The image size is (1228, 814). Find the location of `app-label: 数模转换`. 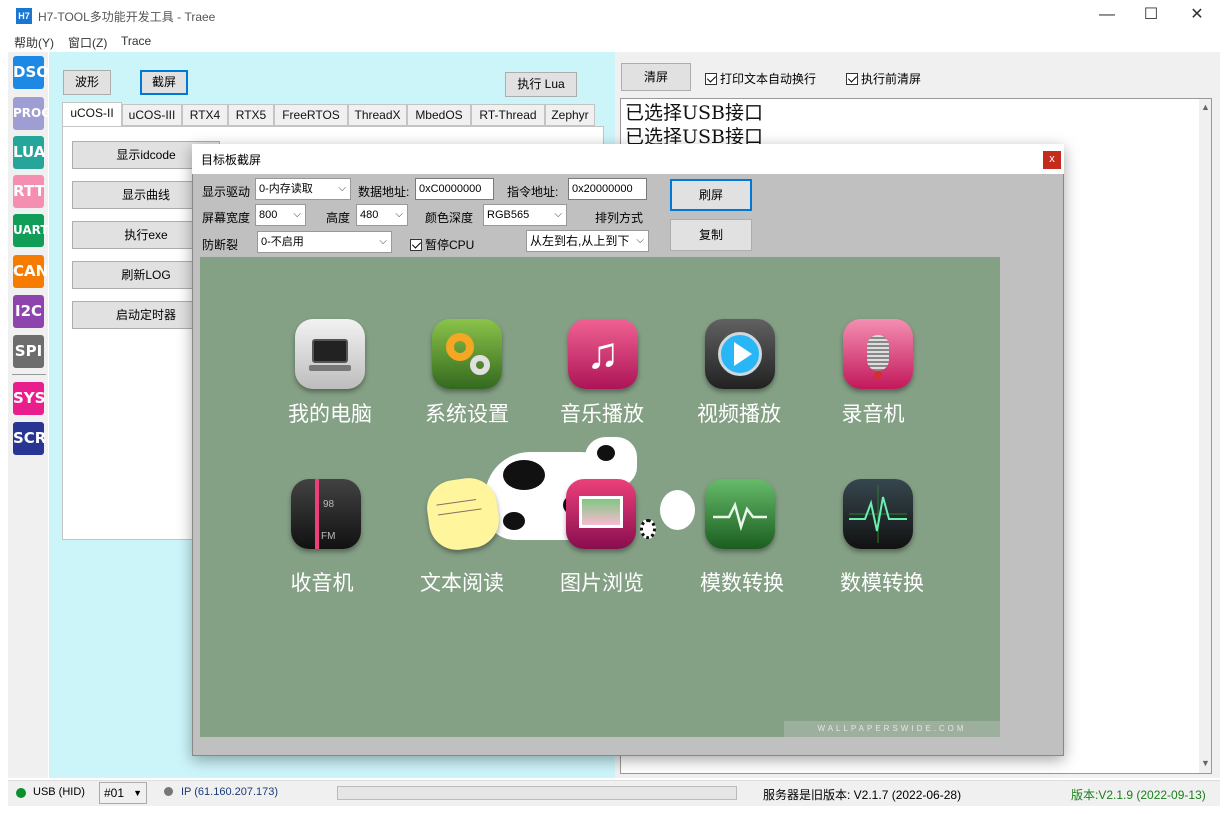

app-label: 数模转换 is located at coordinates (882, 583).